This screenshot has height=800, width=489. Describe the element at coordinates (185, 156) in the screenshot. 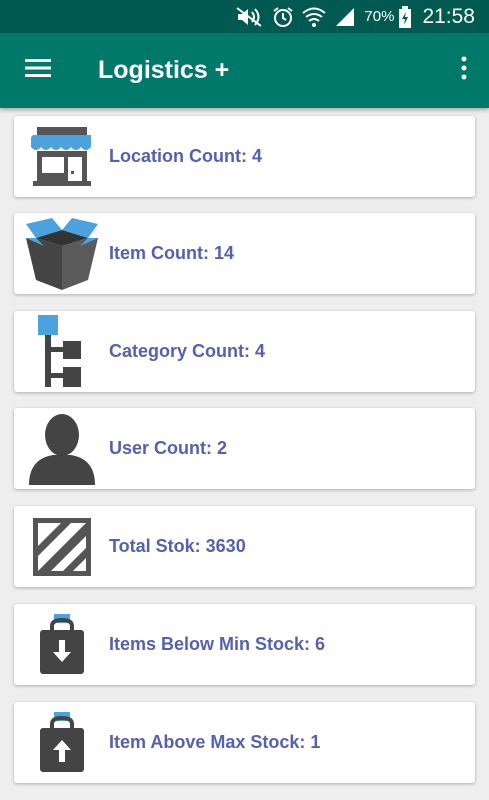

I see `location-count-label: Location Count: 4` at that location.